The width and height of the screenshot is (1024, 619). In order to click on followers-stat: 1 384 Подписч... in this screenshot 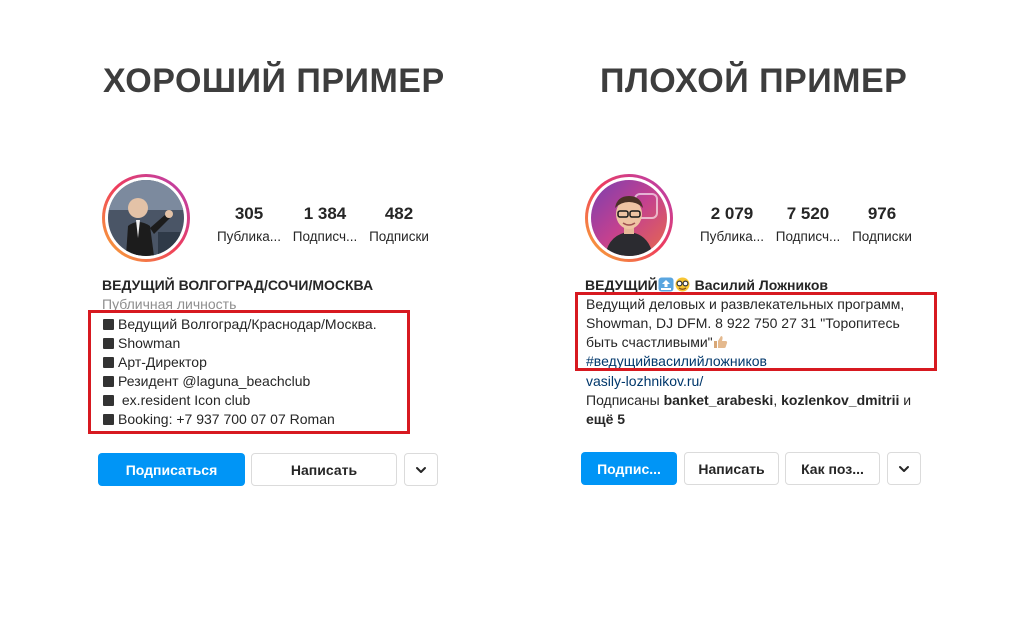, I will do `click(325, 224)`.